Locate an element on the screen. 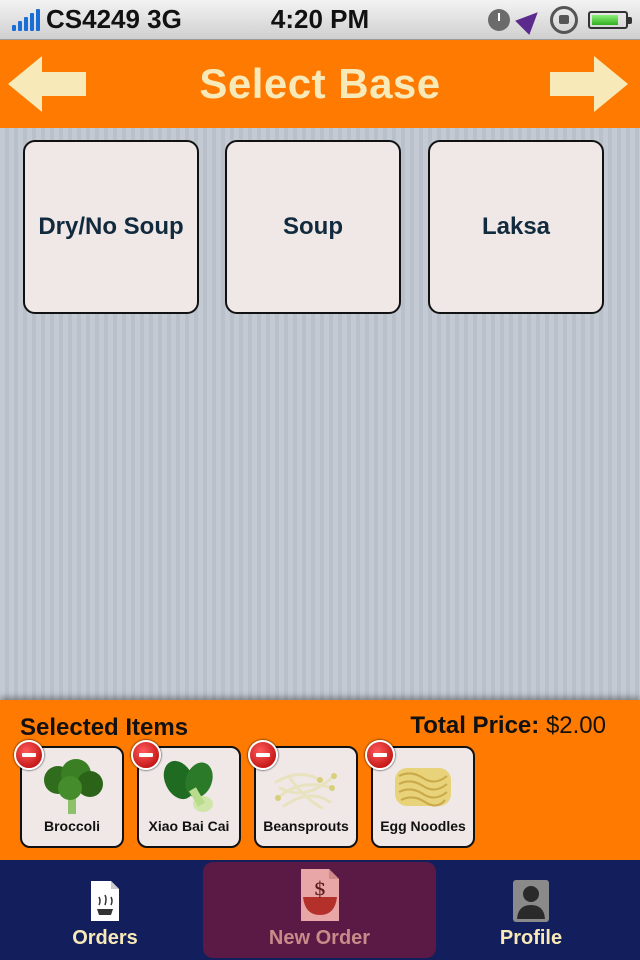  broccoli-icon is located at coordinates (73, 786).